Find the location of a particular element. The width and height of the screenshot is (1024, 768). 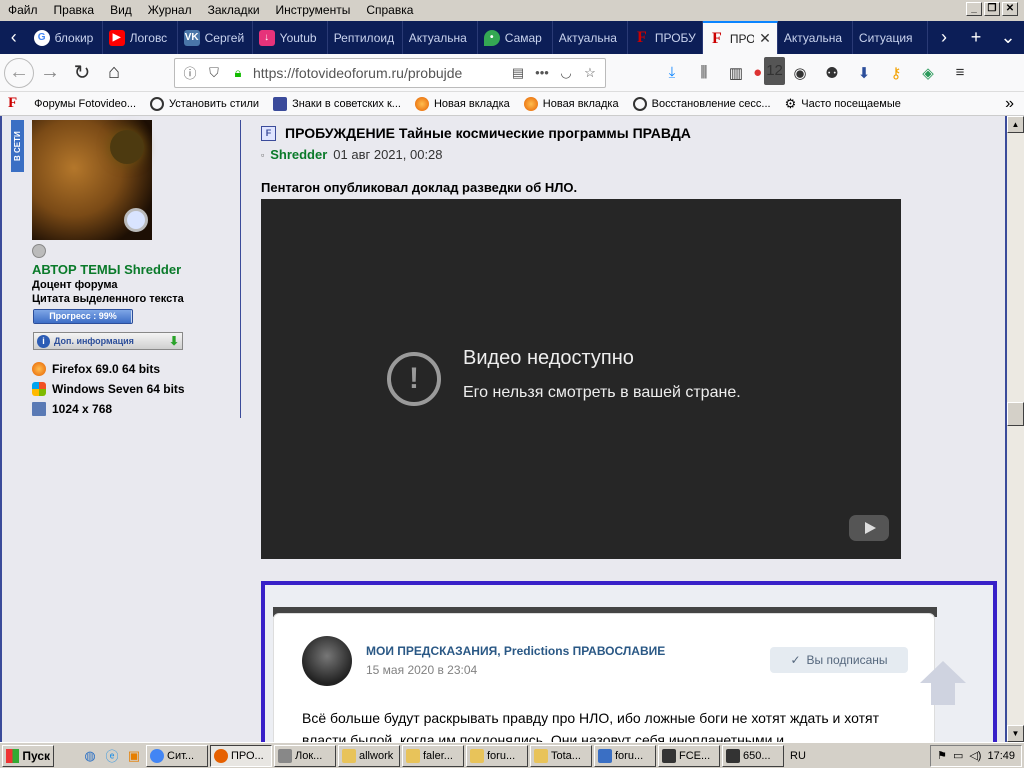

tab-6: • Самар is located at coordinates (515, 37).